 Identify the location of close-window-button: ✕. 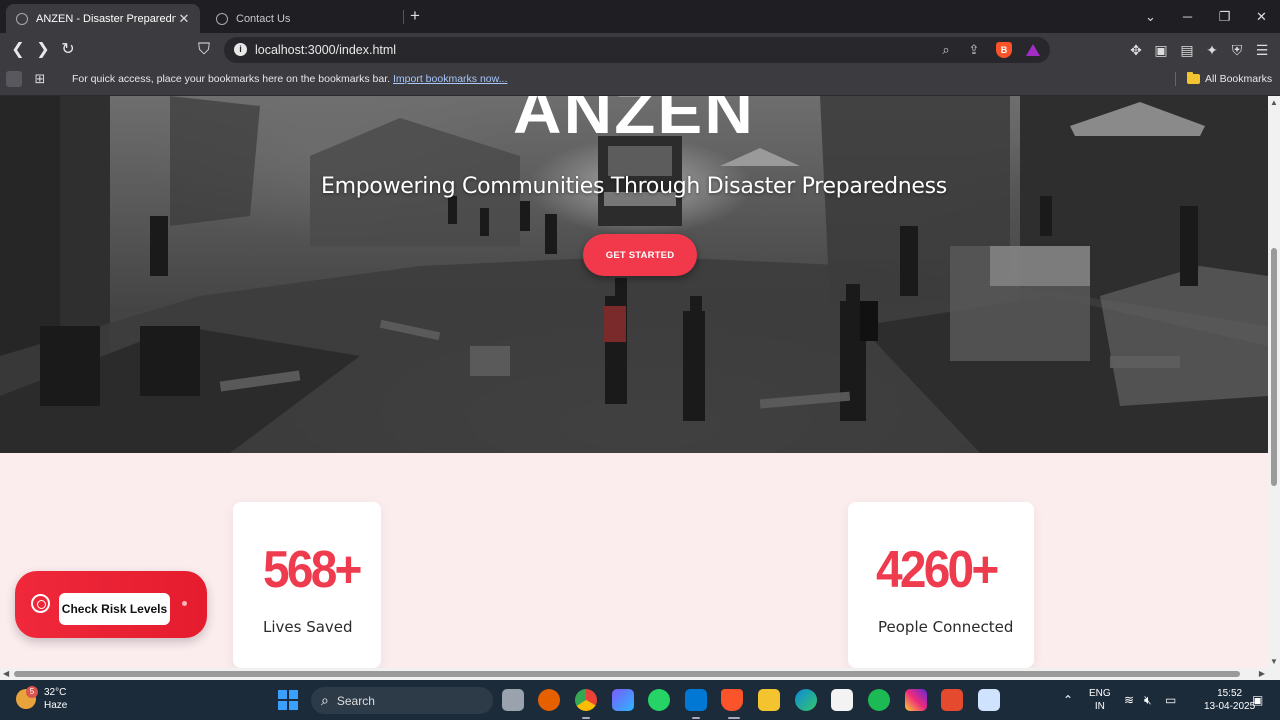
(1261, 16).